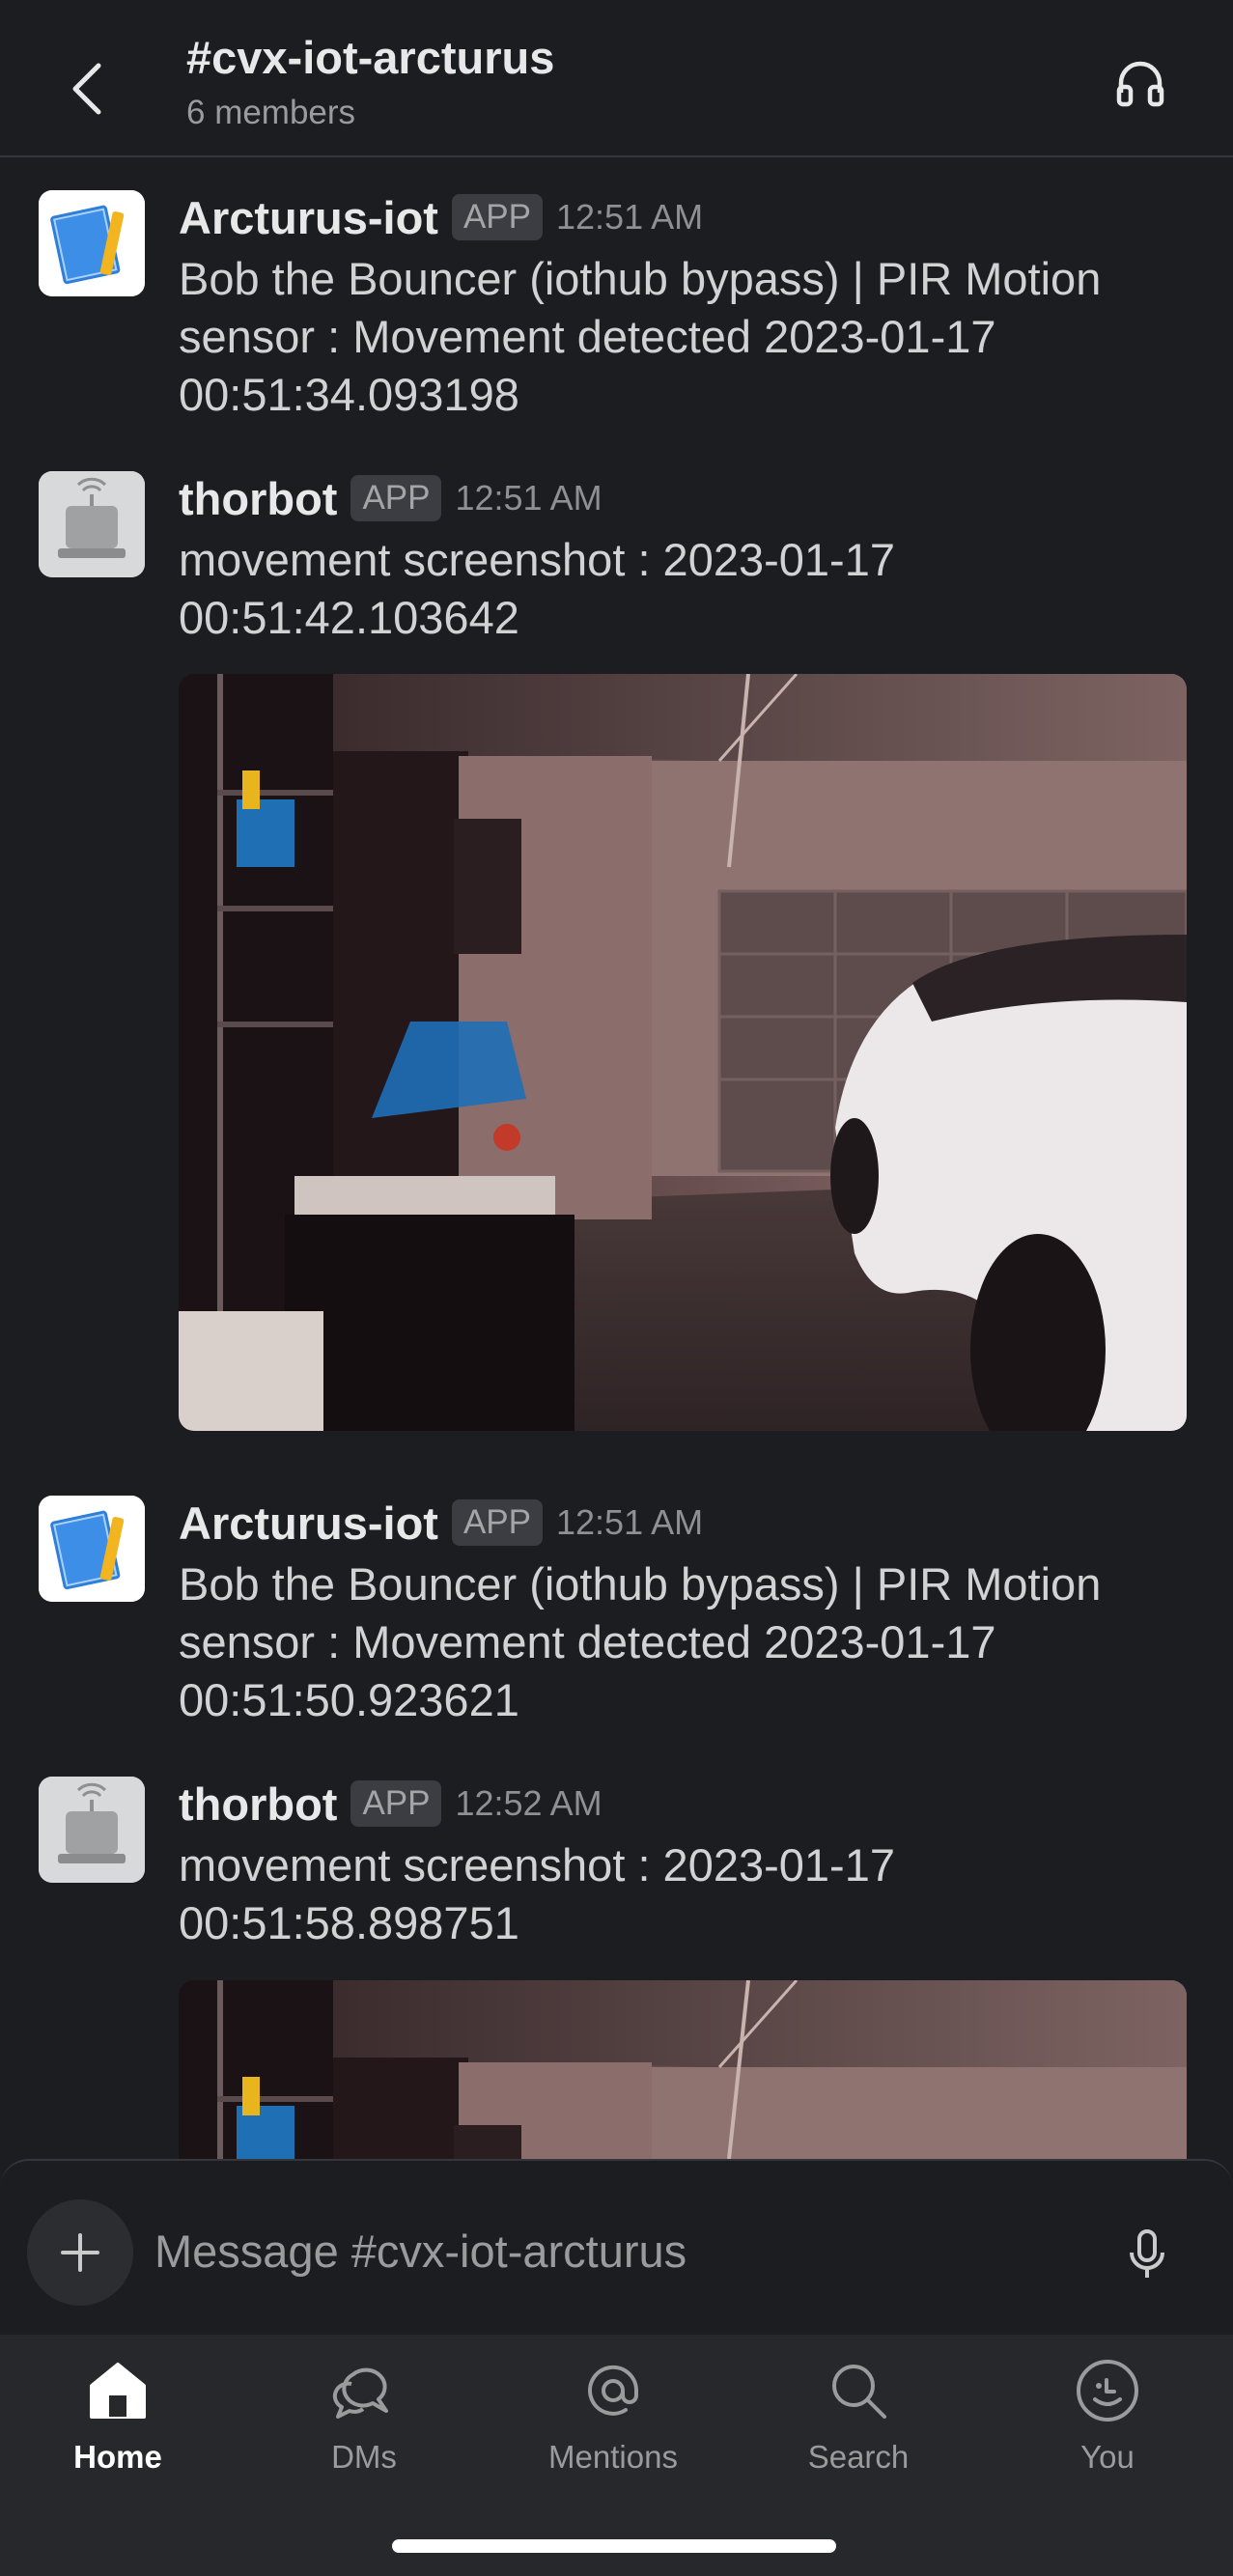 Image resolution: width=1233 pixels, height=2576 pixels. What do you see at coordinates (614, 2391) in the screenshot?
I see `mentions-icon` at bounding box center [614, 2391].